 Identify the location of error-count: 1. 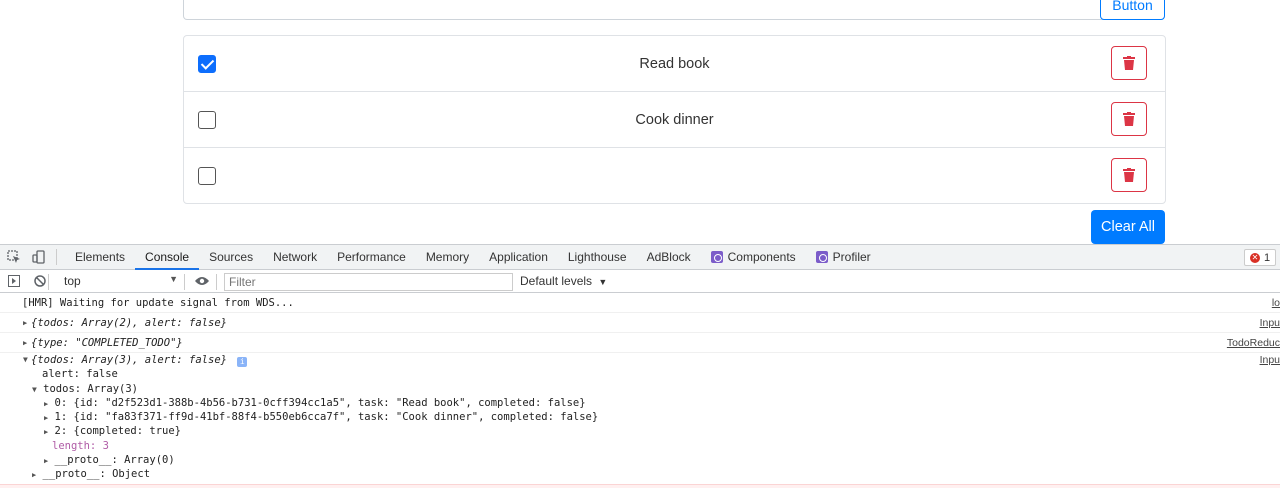
(1267, 257).